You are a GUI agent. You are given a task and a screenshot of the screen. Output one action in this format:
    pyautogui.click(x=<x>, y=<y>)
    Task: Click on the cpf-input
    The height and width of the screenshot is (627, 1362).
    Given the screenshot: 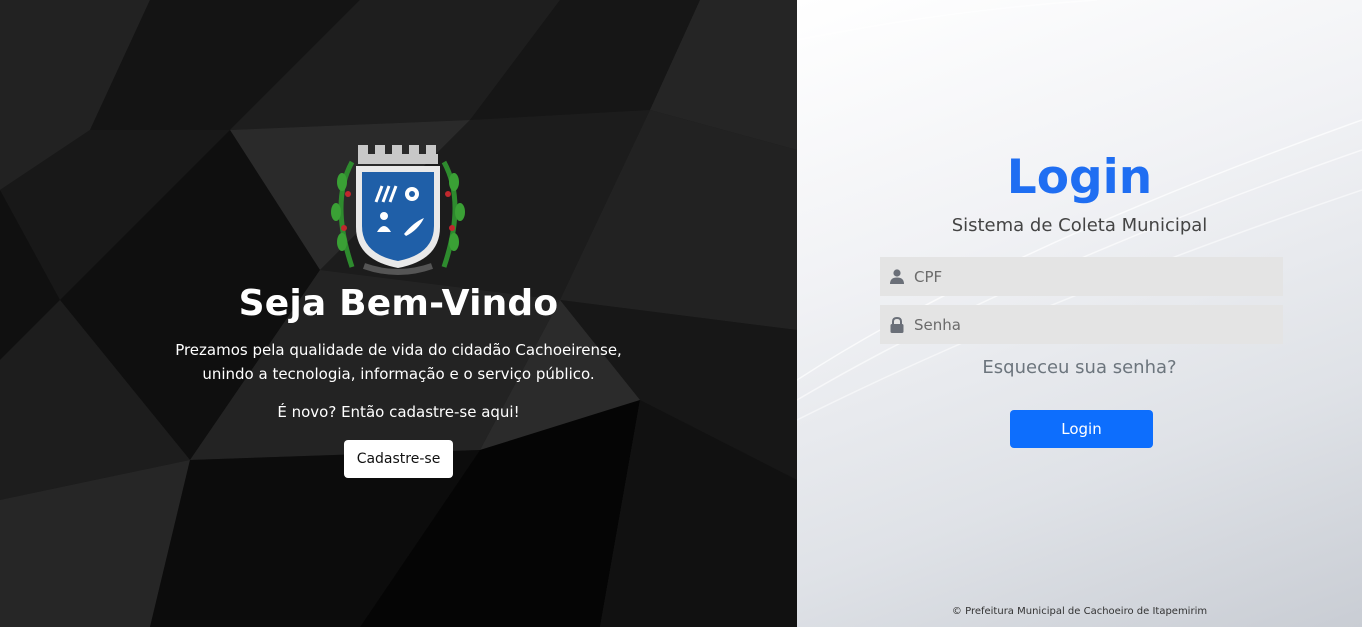 What is the action you would take?
    pyautogui.click(x=1094, y=276)
    